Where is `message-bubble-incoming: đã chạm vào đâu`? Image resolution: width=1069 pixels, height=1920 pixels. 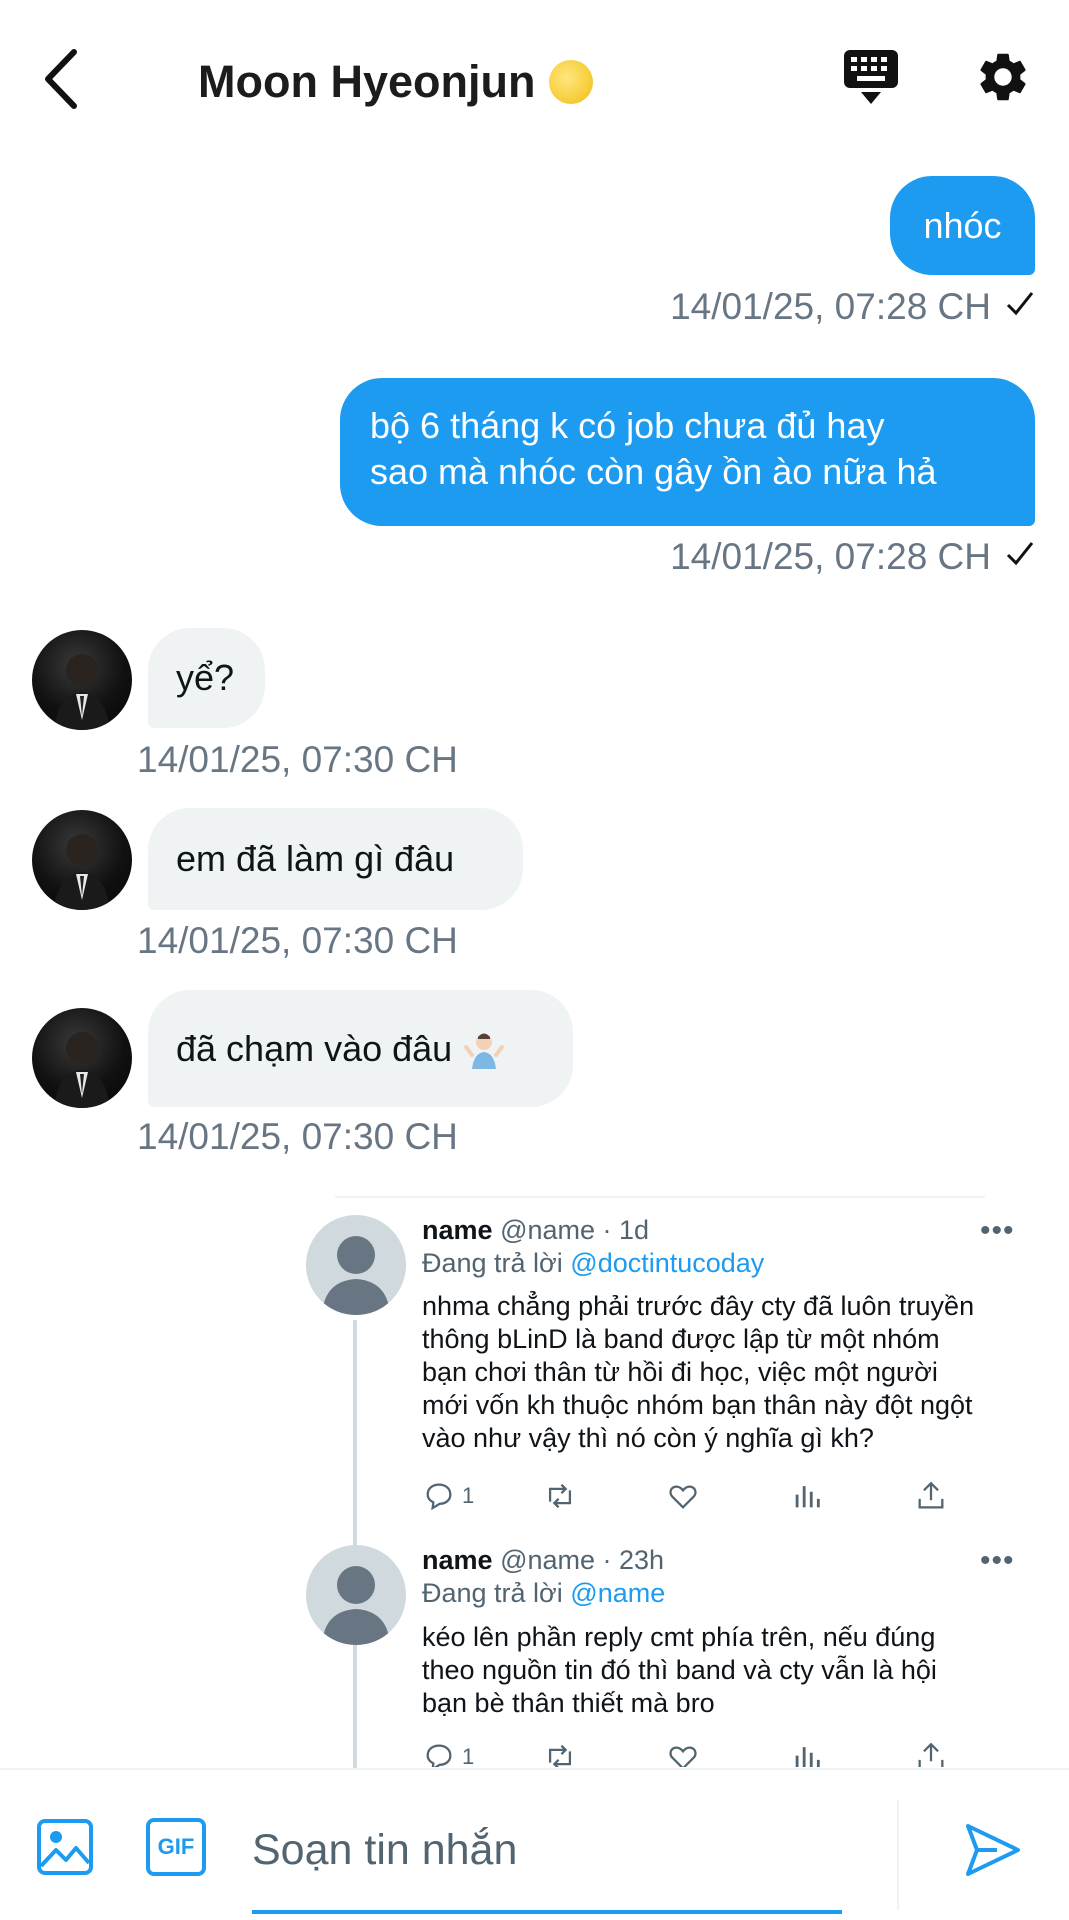 message-bubble-incoming: đã chạm vào đâu is located at coordinates (360, 1048).